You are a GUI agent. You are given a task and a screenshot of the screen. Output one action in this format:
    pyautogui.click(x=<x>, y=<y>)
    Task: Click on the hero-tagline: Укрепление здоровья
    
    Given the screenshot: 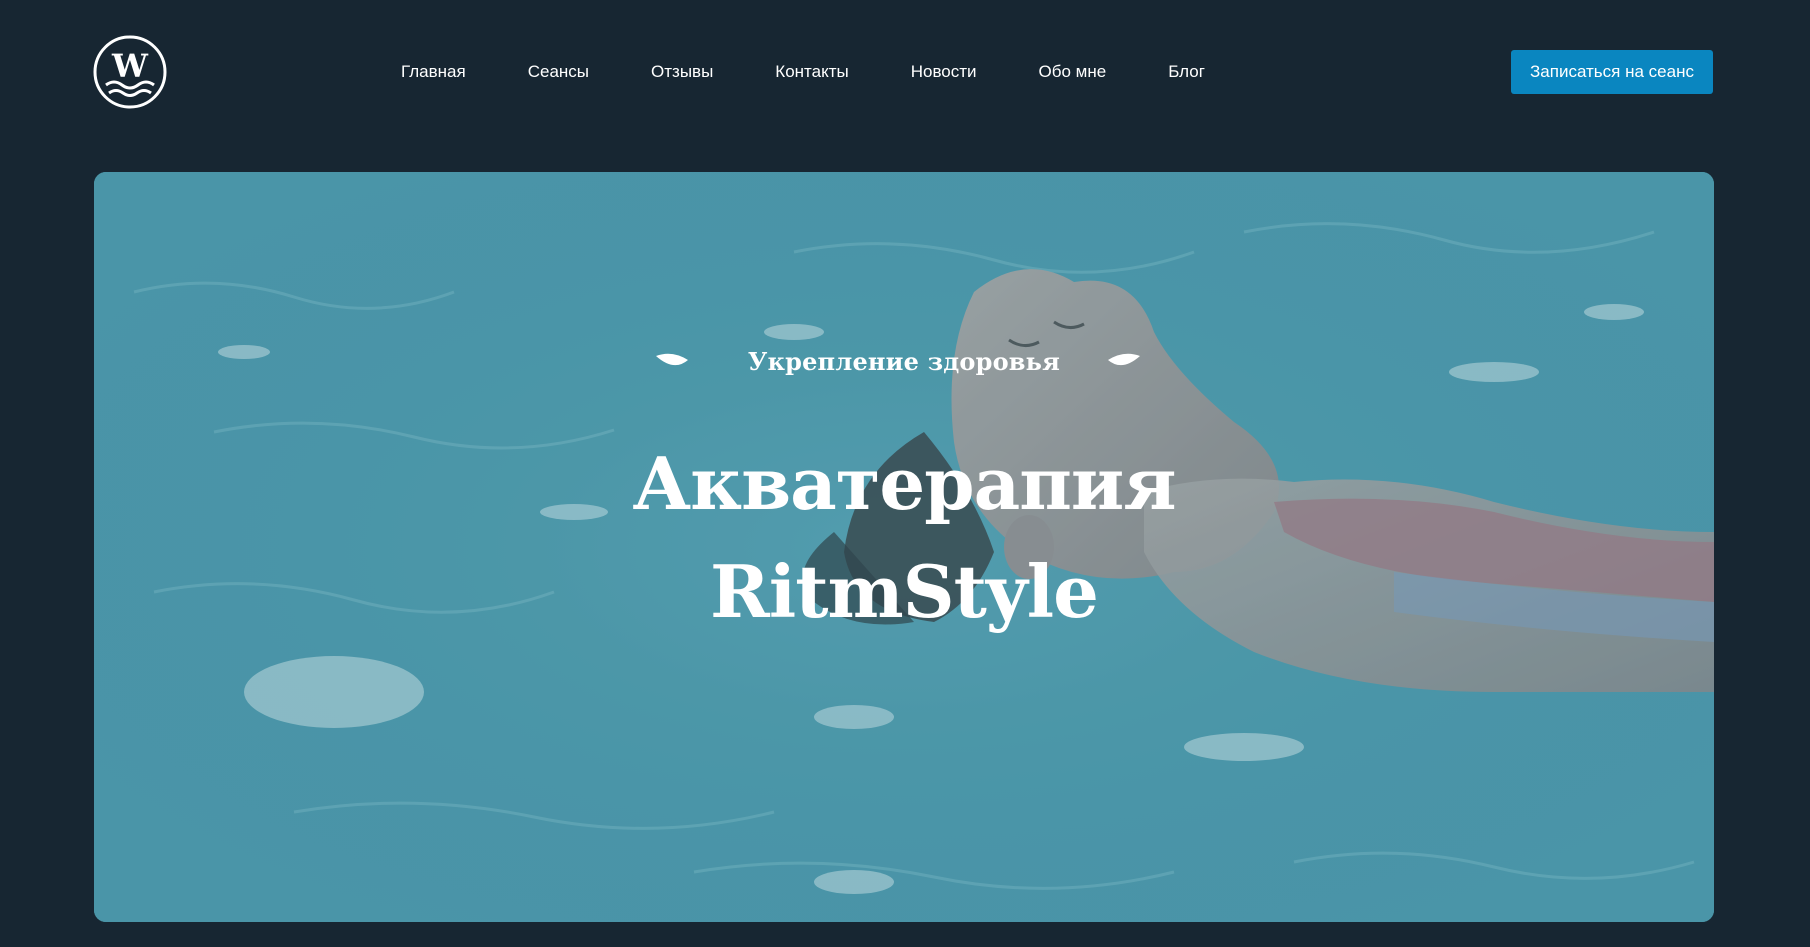 What is the action you would take?
    pyautogui.click(x=904, y=361)
    